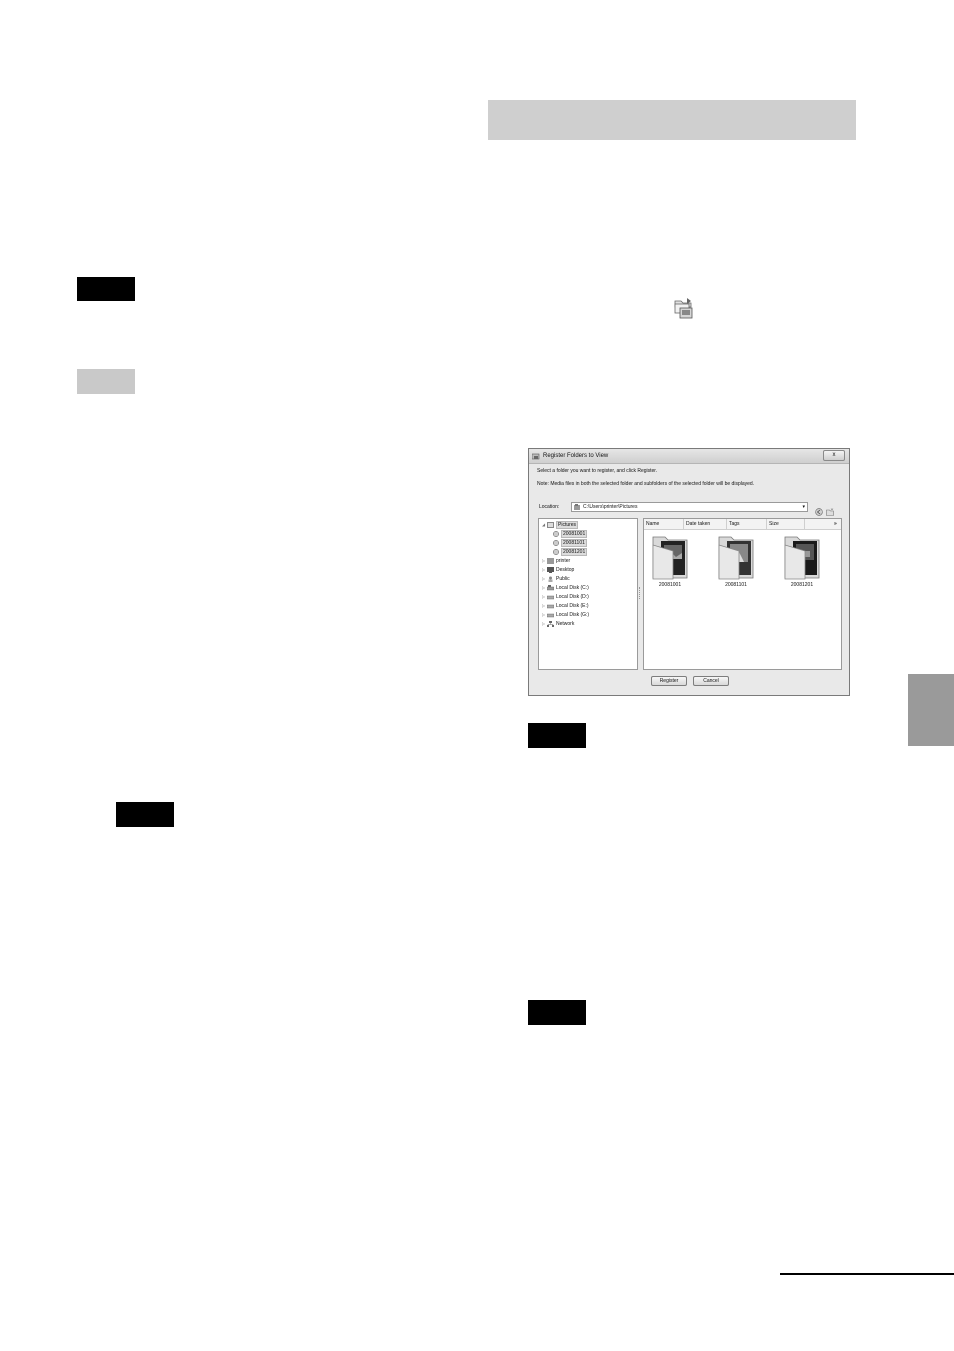 The height and width of the screenshot is (1351, 954). Describe the element at coordinates (672, 120) in the screenshot. I see `section-header-band` at that location.